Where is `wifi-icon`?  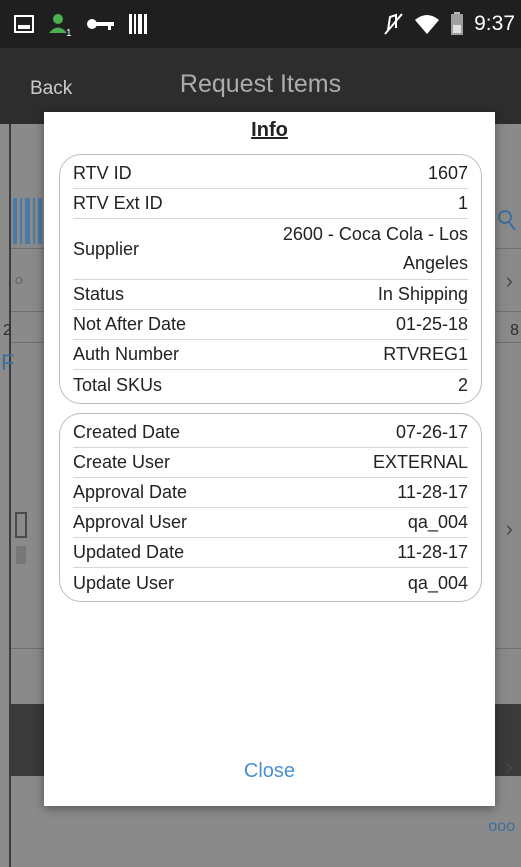 wifi-icon is located at coordinates (427, 24).